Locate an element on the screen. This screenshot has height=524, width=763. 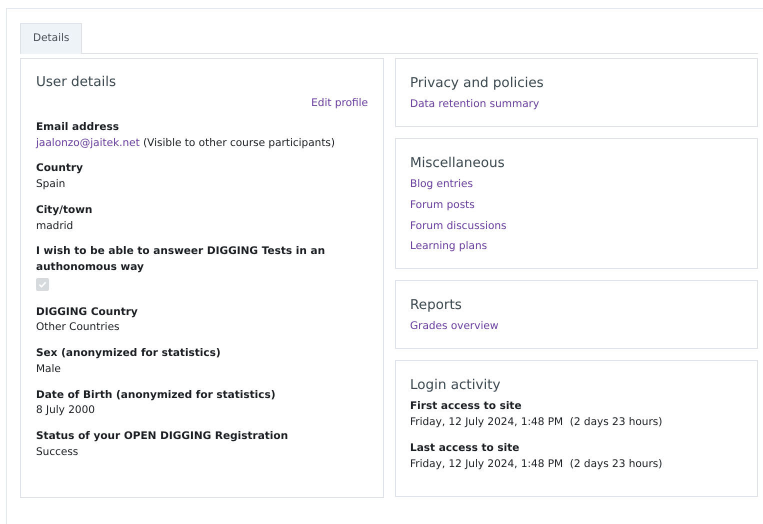
field-value: Other Countries is located at coordinates (78, 328).